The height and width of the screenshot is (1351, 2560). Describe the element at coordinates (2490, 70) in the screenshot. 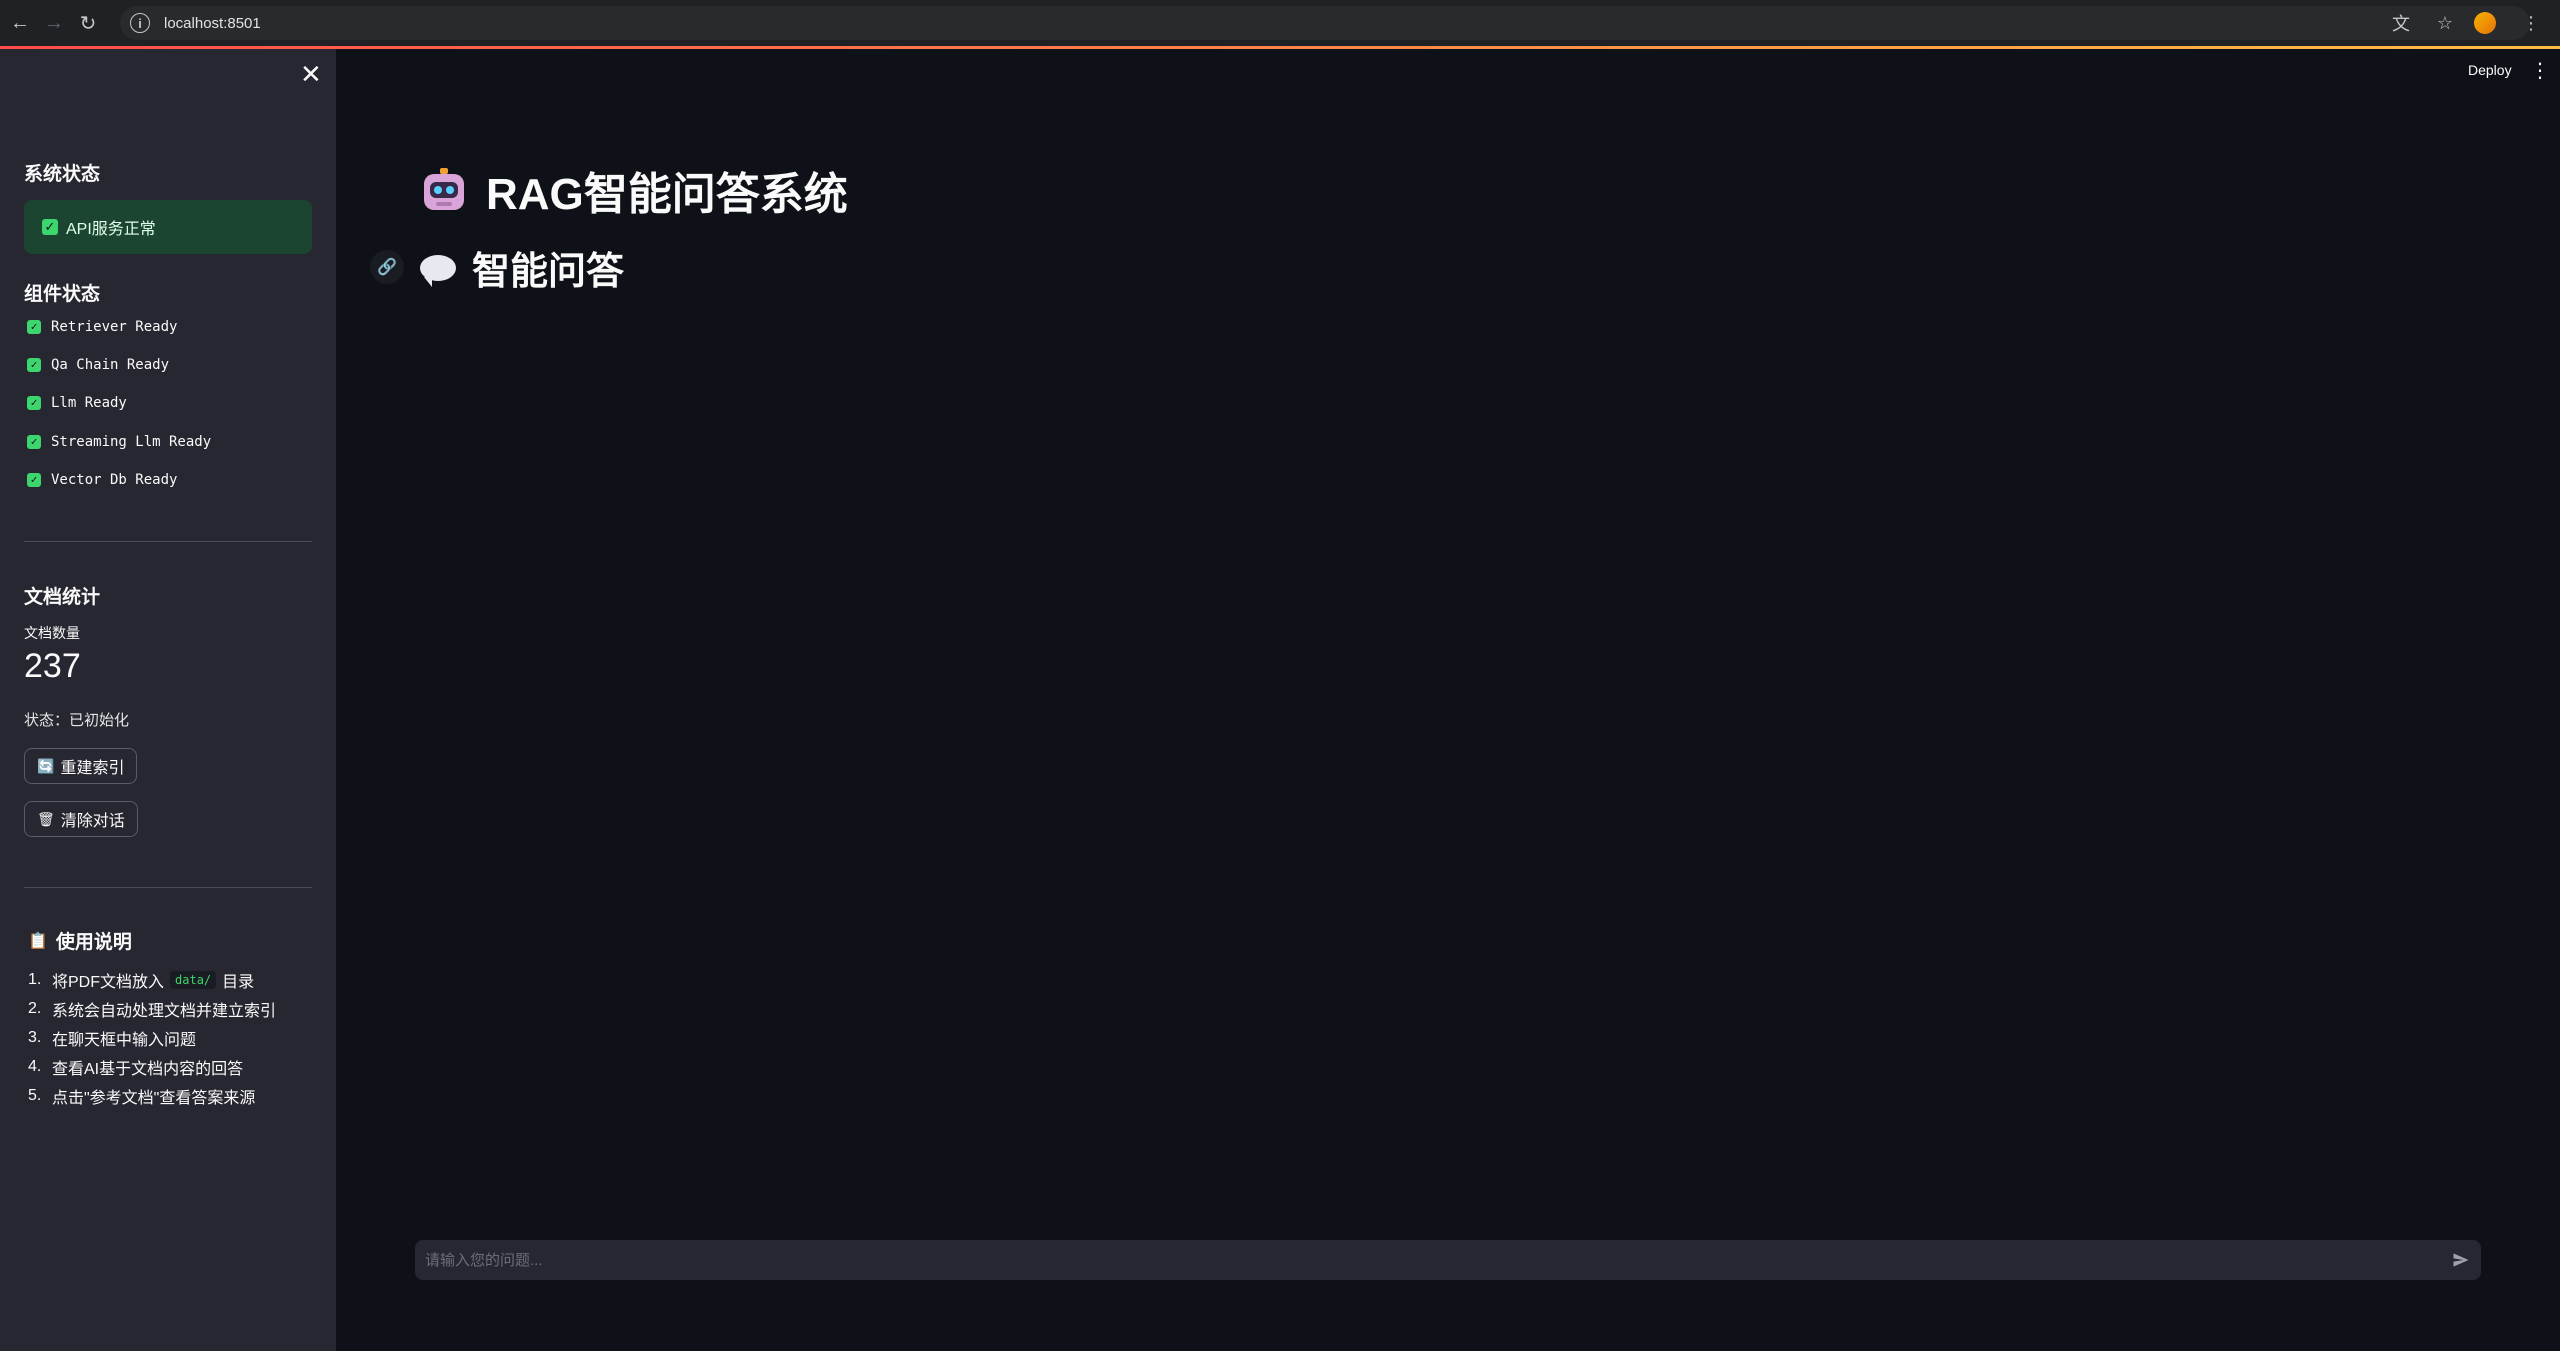

I see `deploy-button: Deploy` at that location.